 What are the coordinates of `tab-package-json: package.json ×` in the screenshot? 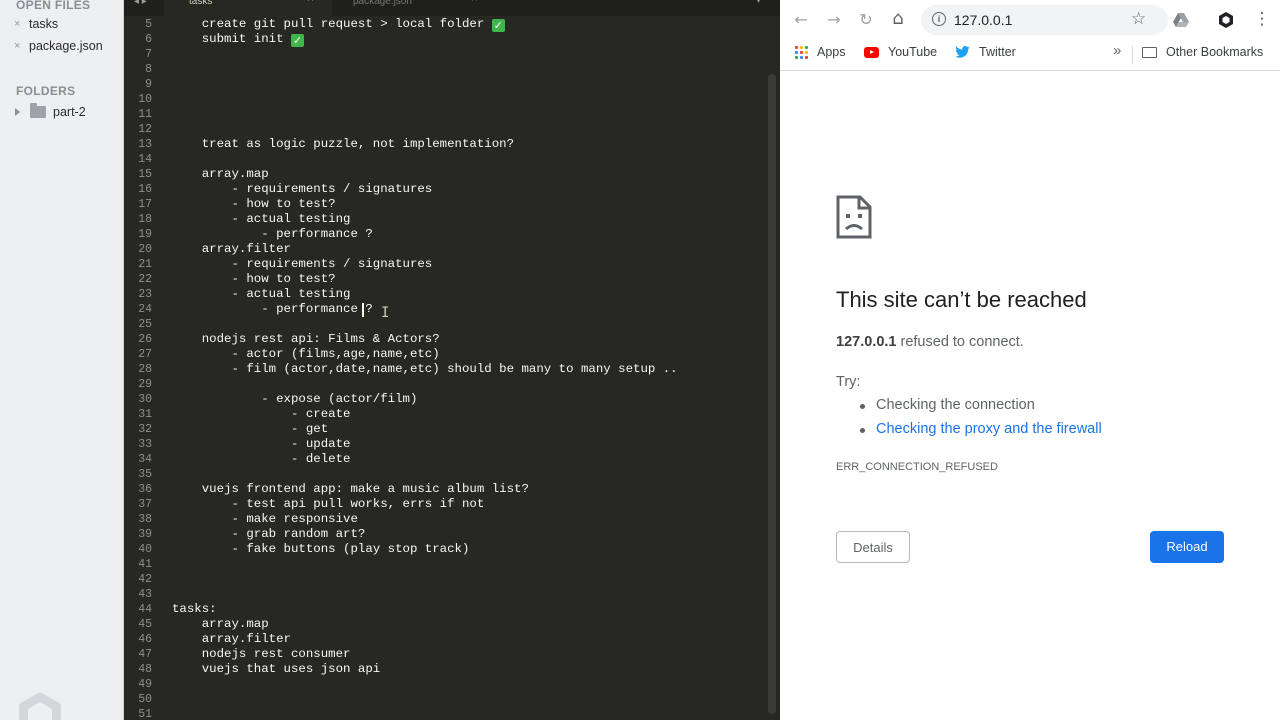 It's located at (426, 8).